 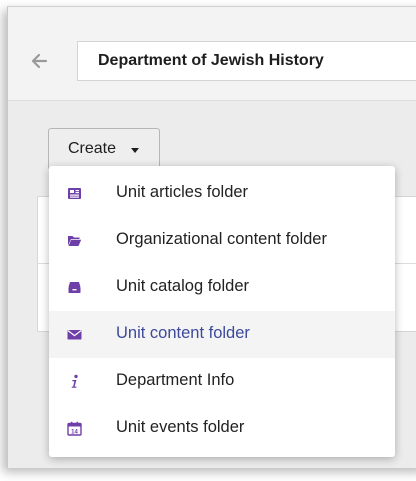 I want to click on create-button: Create, so click(x=104, y=149).